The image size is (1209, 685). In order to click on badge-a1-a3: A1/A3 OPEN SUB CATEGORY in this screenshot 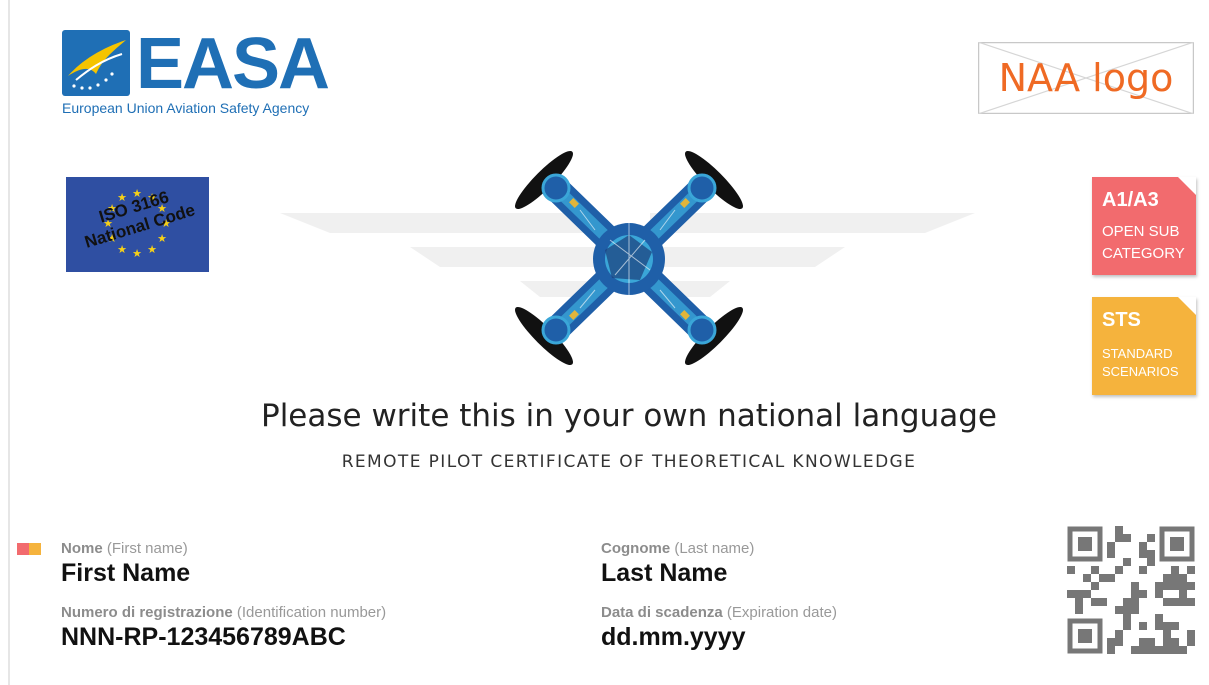, I will do `click(1144, 226)`.